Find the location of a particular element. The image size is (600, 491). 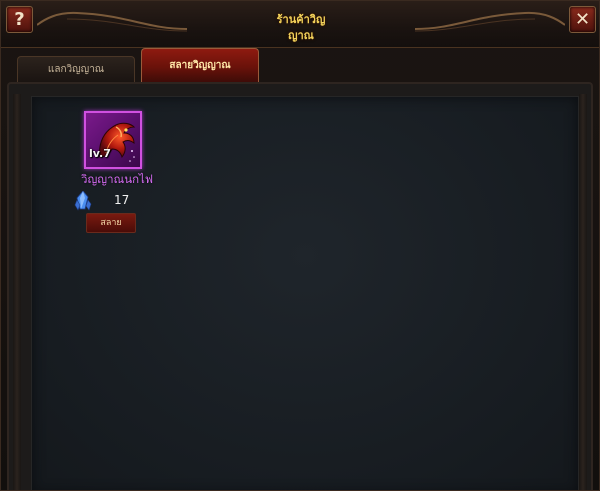

window-title-line2: ญาณ is located at coordinates (301, 35).